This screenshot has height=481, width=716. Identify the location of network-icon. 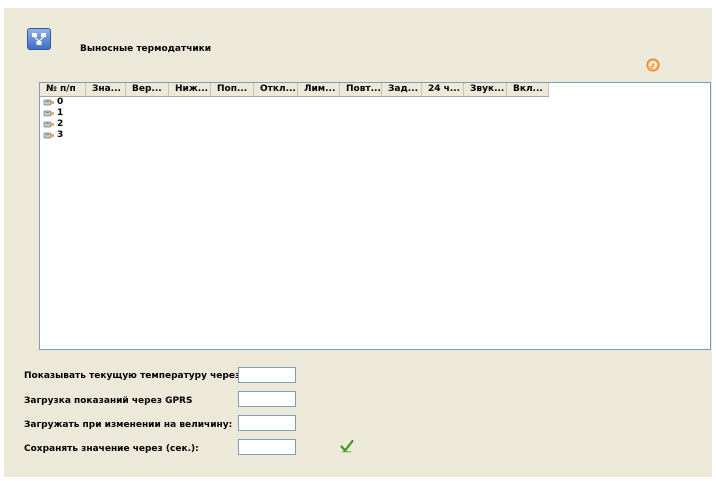
(39, 39).